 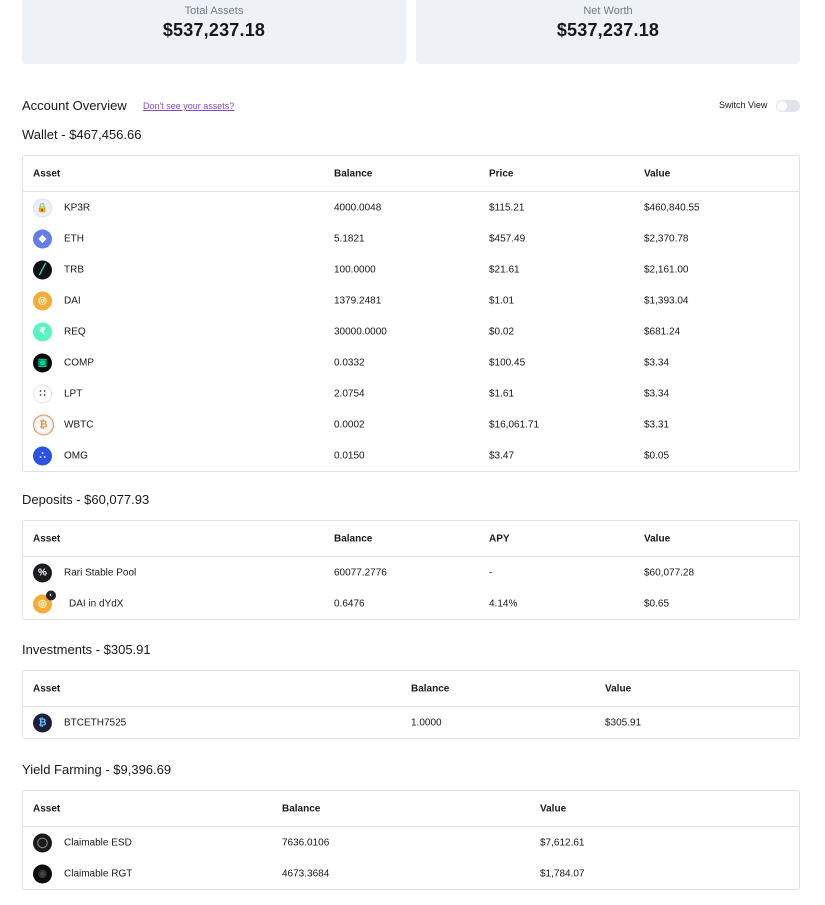 What do you see at coordinates (358, 207) in the screenshot?
I see `cell-balance: 4000.0048` at bounding box center [358, 207].